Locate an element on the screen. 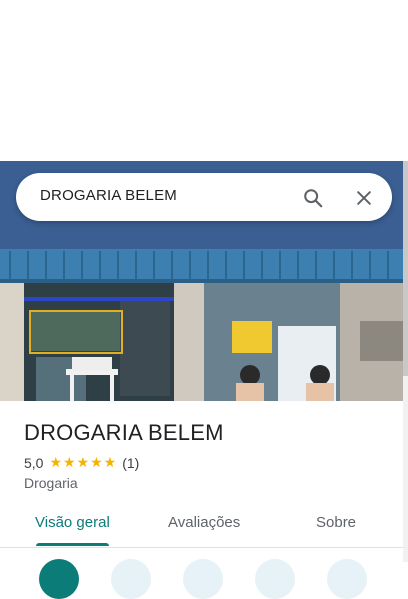  nearby-button is located at coordinates (203, 579).